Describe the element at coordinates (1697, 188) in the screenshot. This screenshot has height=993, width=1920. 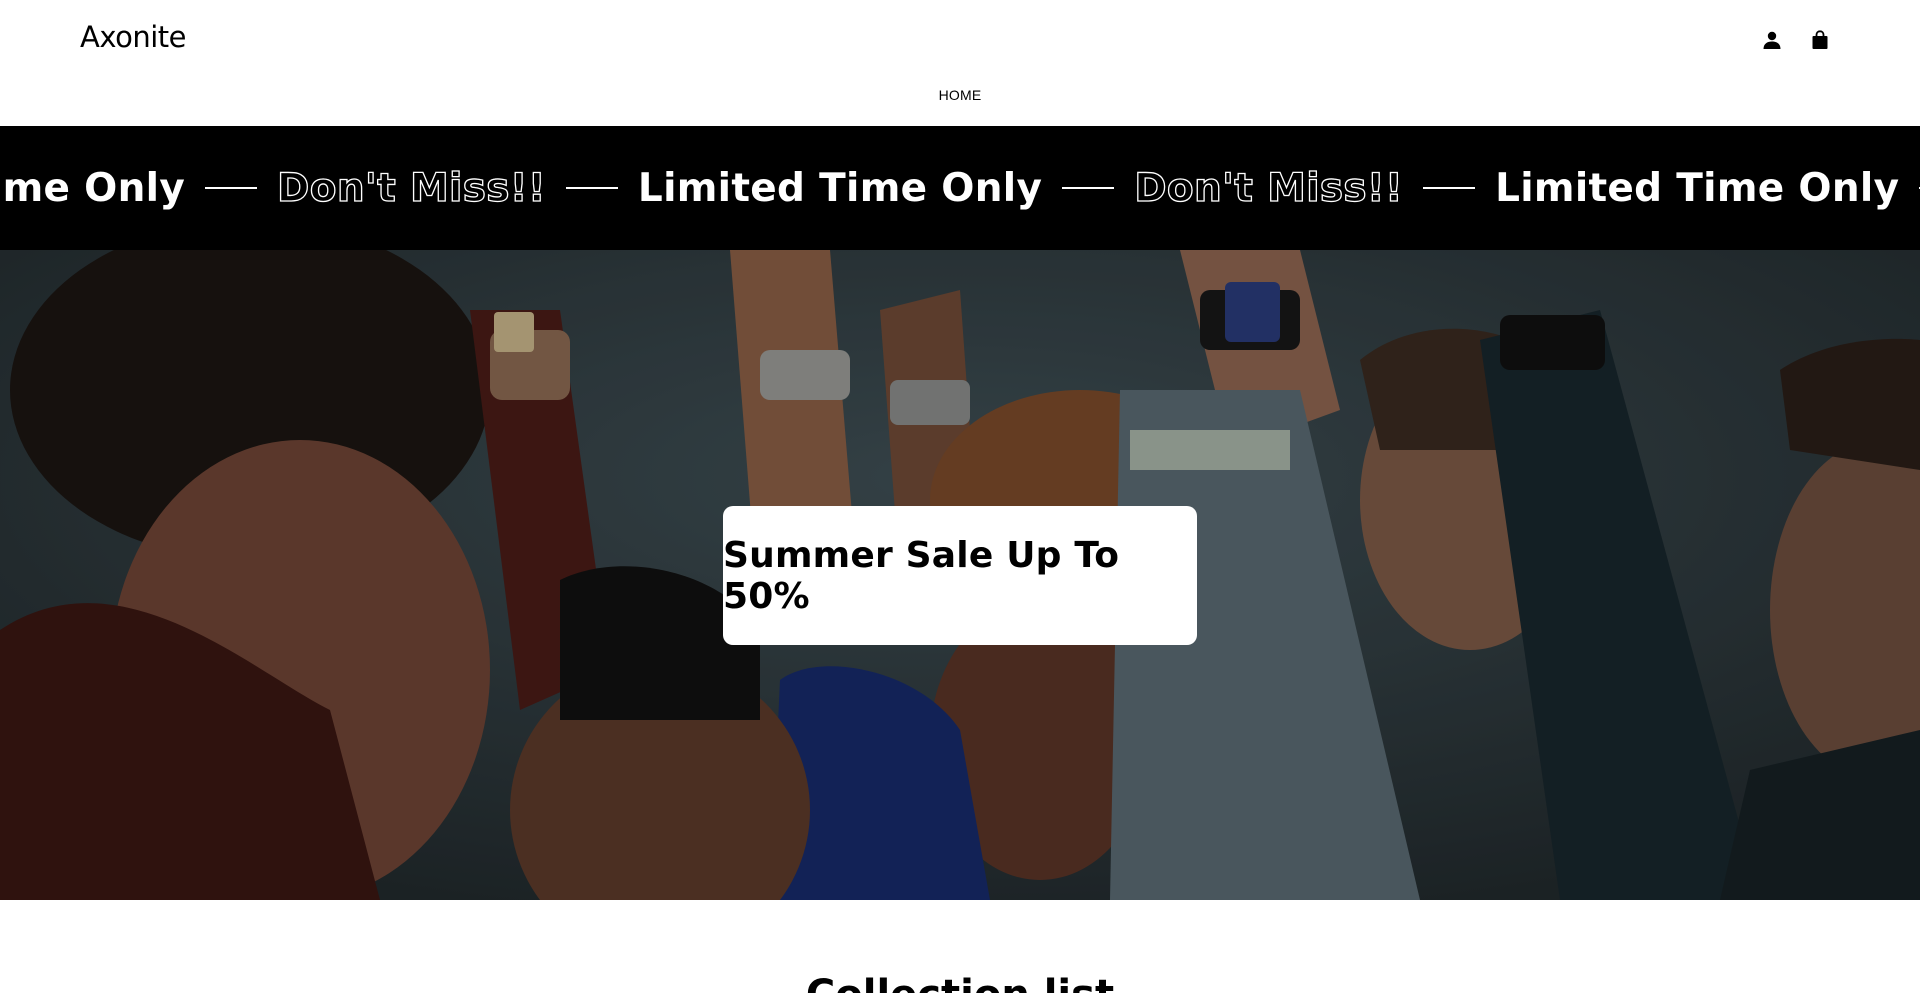
I see `marquee-text-4: Limited Time Only` at that location.